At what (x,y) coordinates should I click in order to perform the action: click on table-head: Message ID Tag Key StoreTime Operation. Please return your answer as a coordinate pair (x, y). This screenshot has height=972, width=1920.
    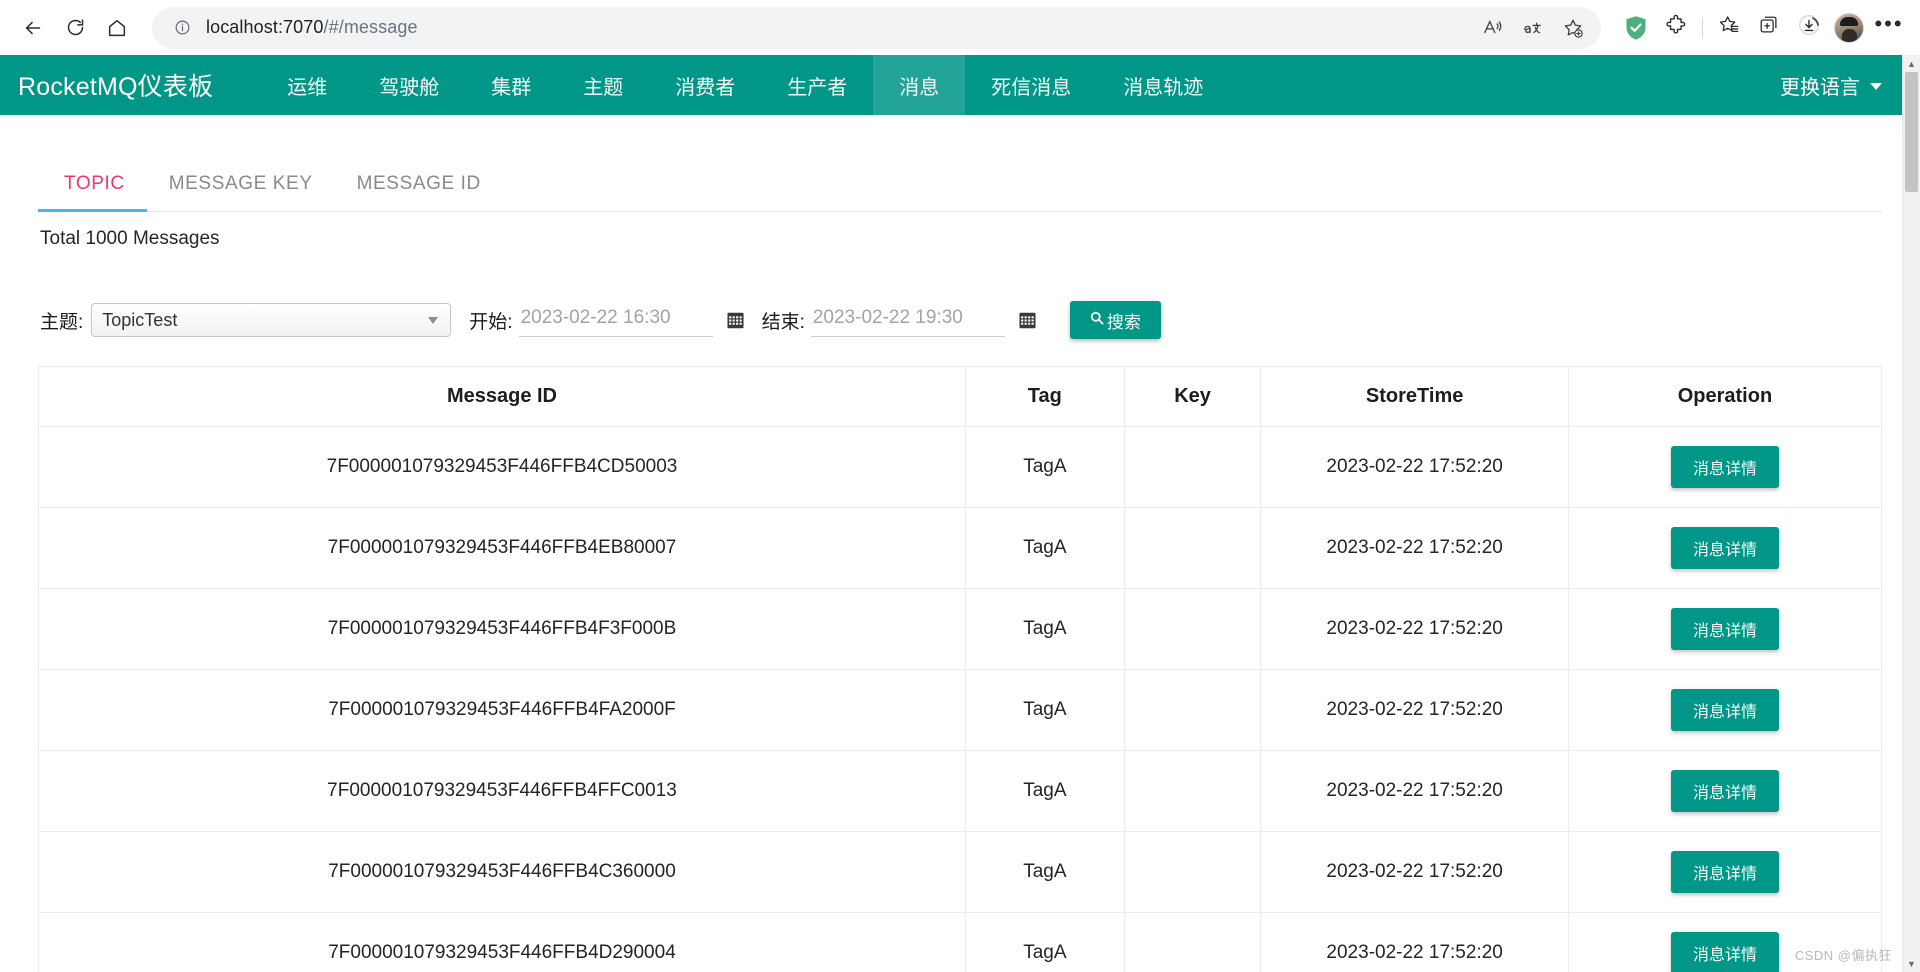
    Looking at the image, I should click on (961, 397).